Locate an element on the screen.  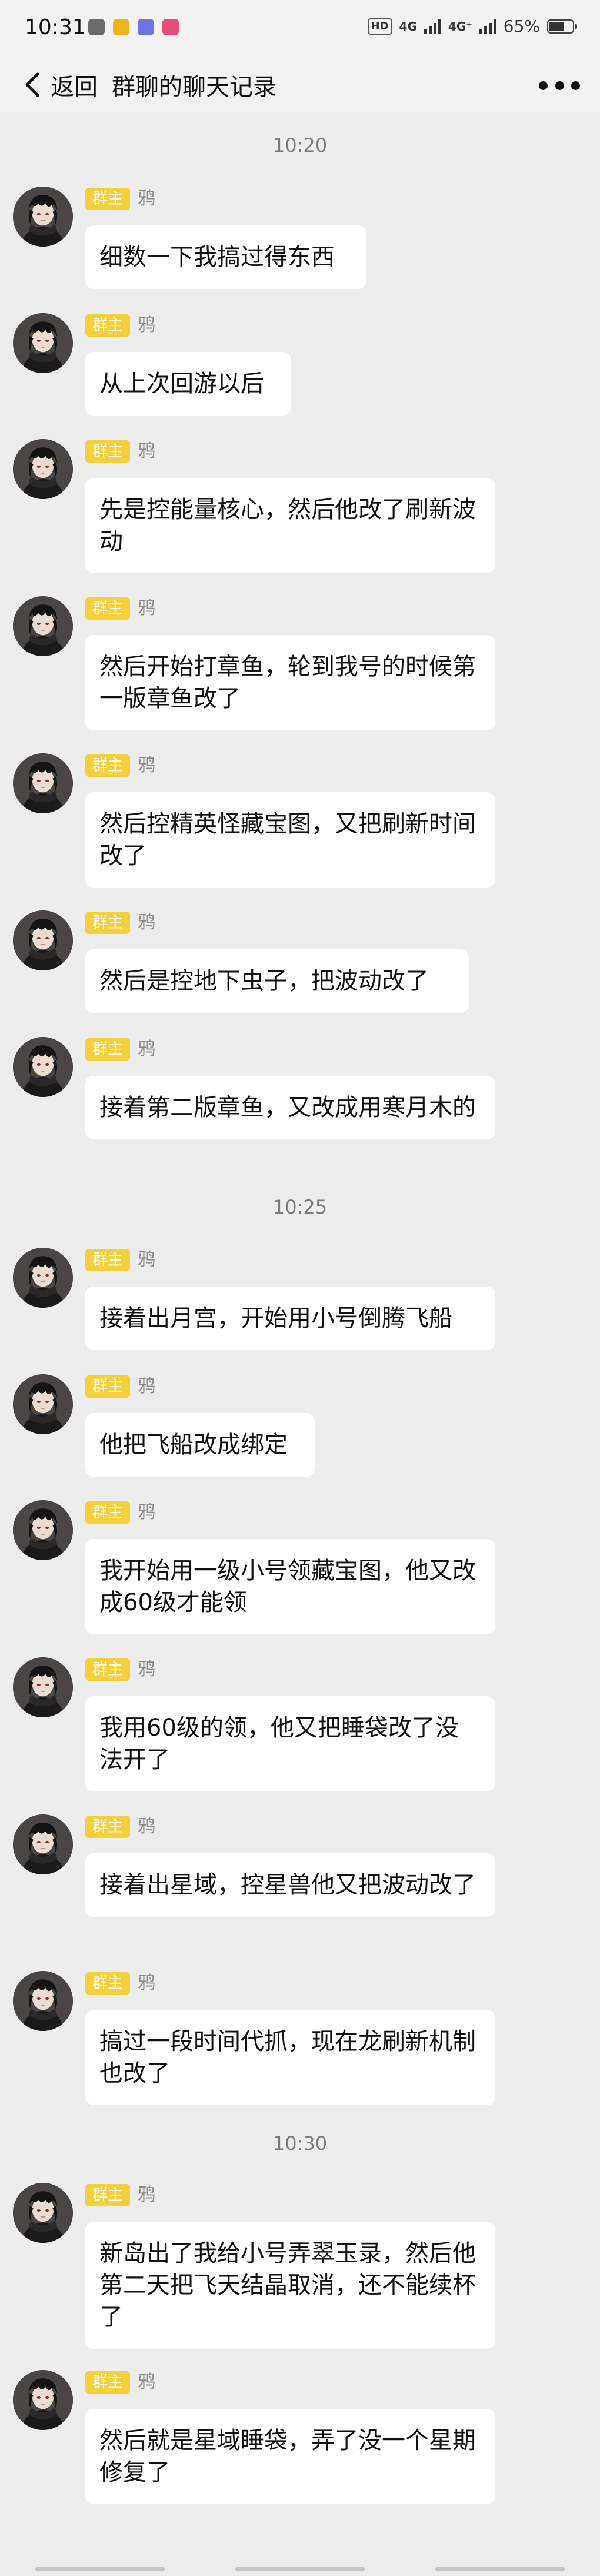
network-type-1: 4G is located at coordinates (408, 26).